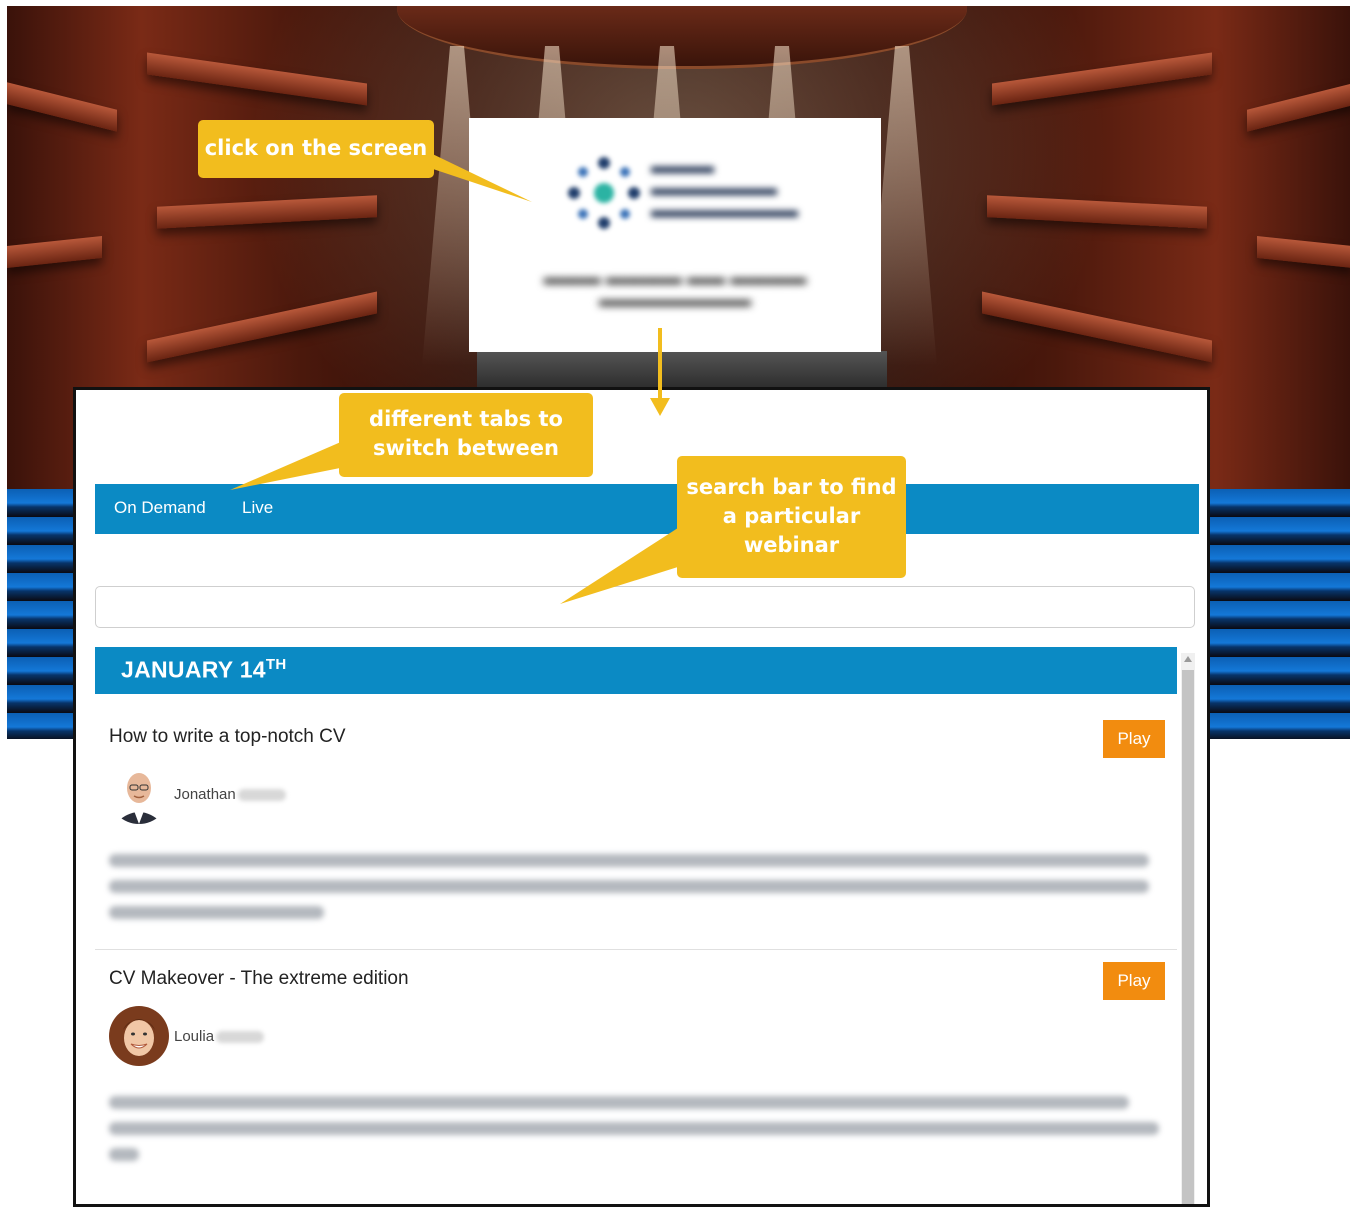 Image resolution: width=1351 pixels, height=1207 pixels. Describe the element at coordinates (604, 193) in the screenshot. I see `event-logo-icon` at that location.